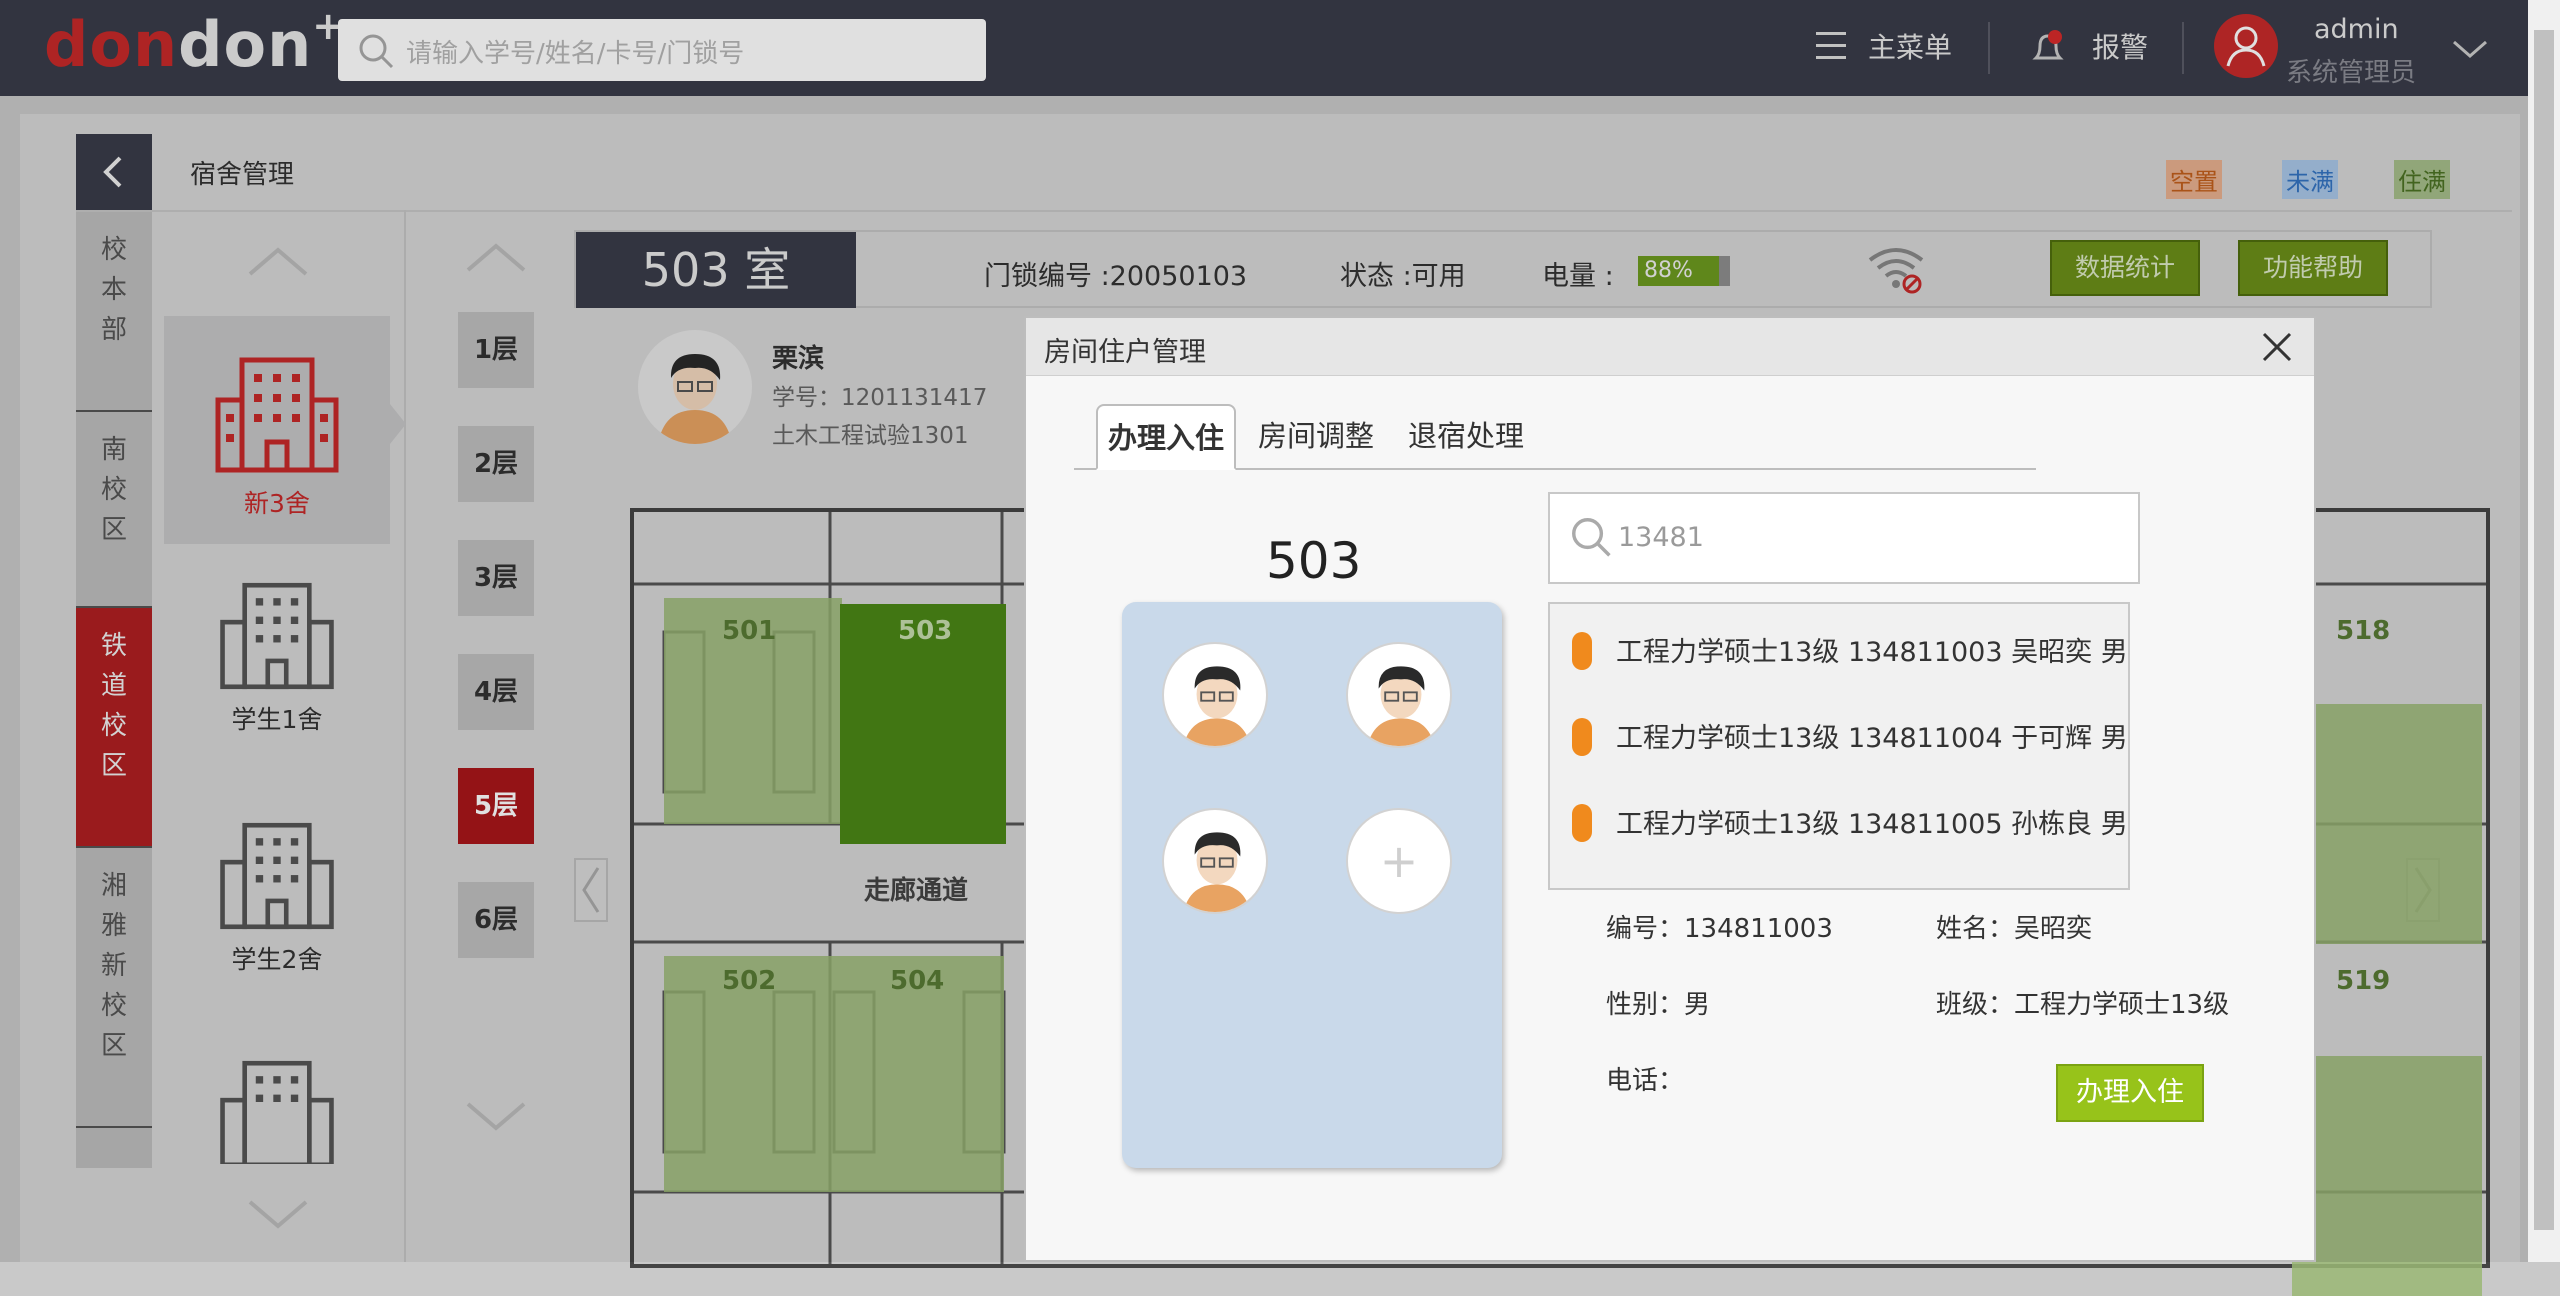  What do you see at coordinates (2014, 929) in the screenshot?
I see `detail-name: 姓名：吴昭奕` at bounding box center [2014, 929].